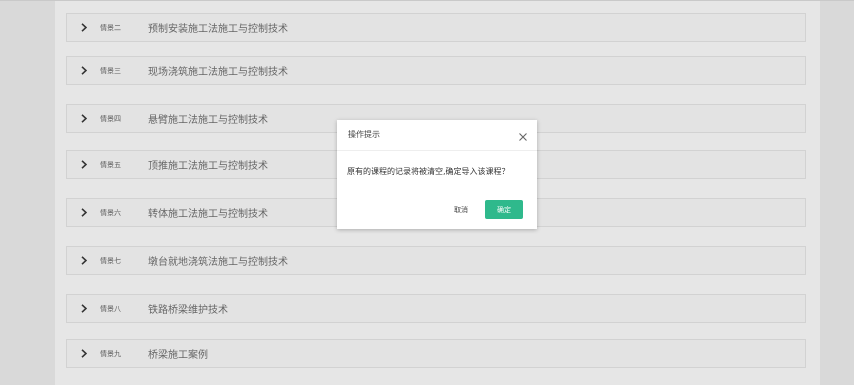 The image size is (854, 385). I want to click on confirm-button: 确定, so click(504, 209).